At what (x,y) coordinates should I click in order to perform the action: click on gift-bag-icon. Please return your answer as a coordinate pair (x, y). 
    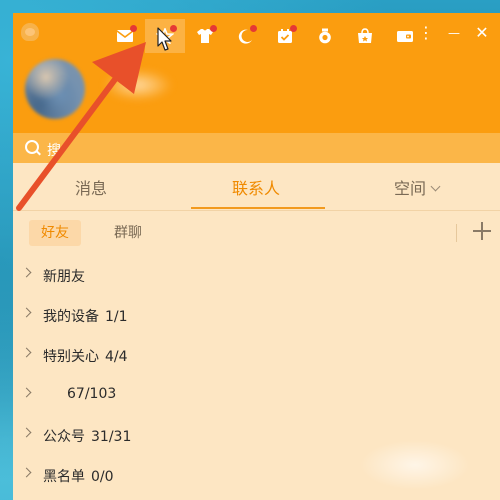
    Looking at the image, I should click on (365, 35).